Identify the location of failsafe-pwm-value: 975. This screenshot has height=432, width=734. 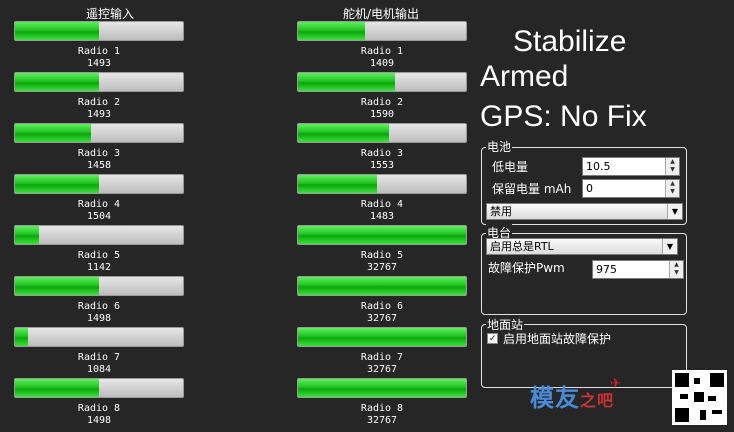
(606, 269).